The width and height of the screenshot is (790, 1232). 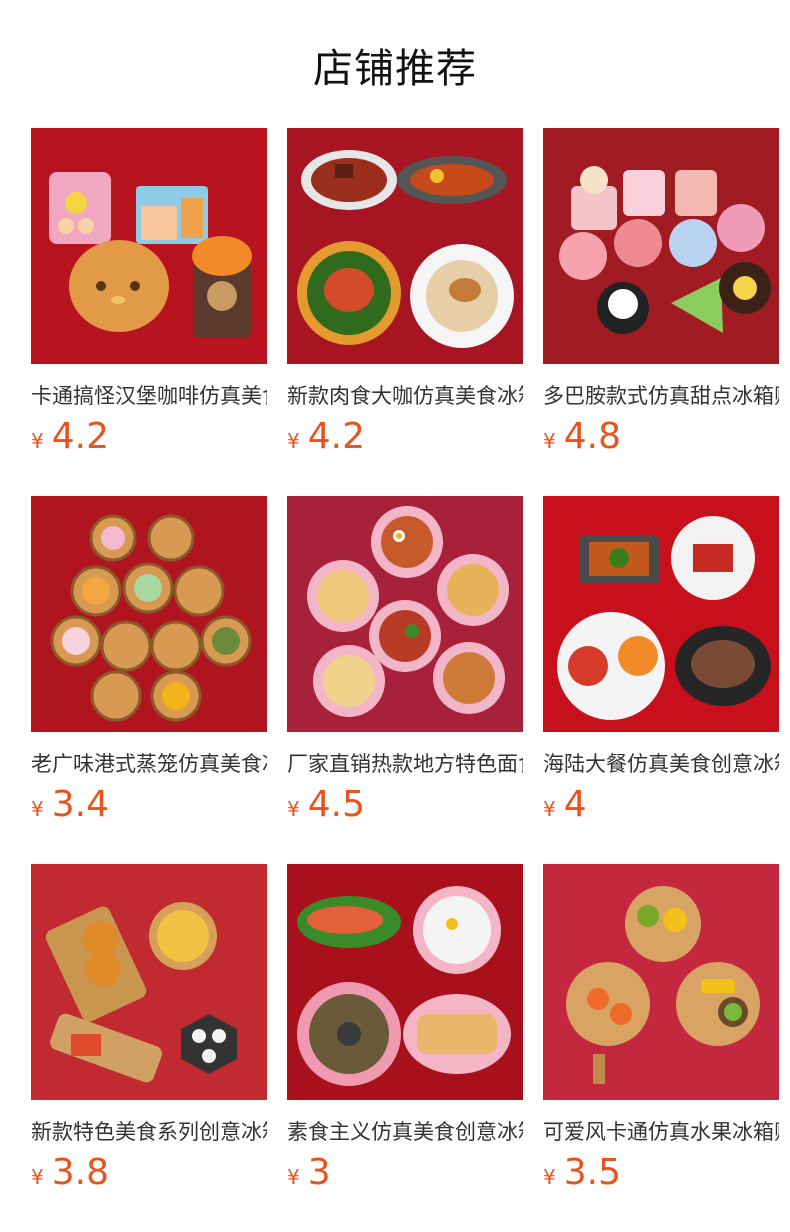 I want to click on page-title: 店铺推荐, so click(x=395, y=69).